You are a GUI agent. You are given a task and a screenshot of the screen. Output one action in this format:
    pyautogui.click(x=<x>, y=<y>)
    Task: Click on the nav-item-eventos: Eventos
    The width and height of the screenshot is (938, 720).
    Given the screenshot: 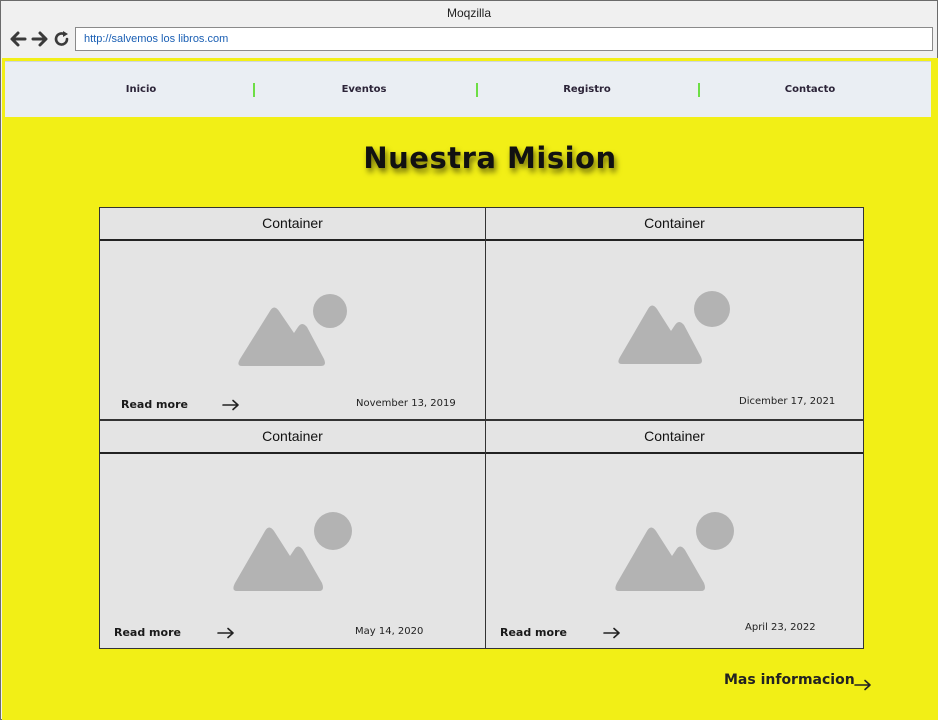 What is the action you would take?
    pyautogui.click(x=364, y=90)
    